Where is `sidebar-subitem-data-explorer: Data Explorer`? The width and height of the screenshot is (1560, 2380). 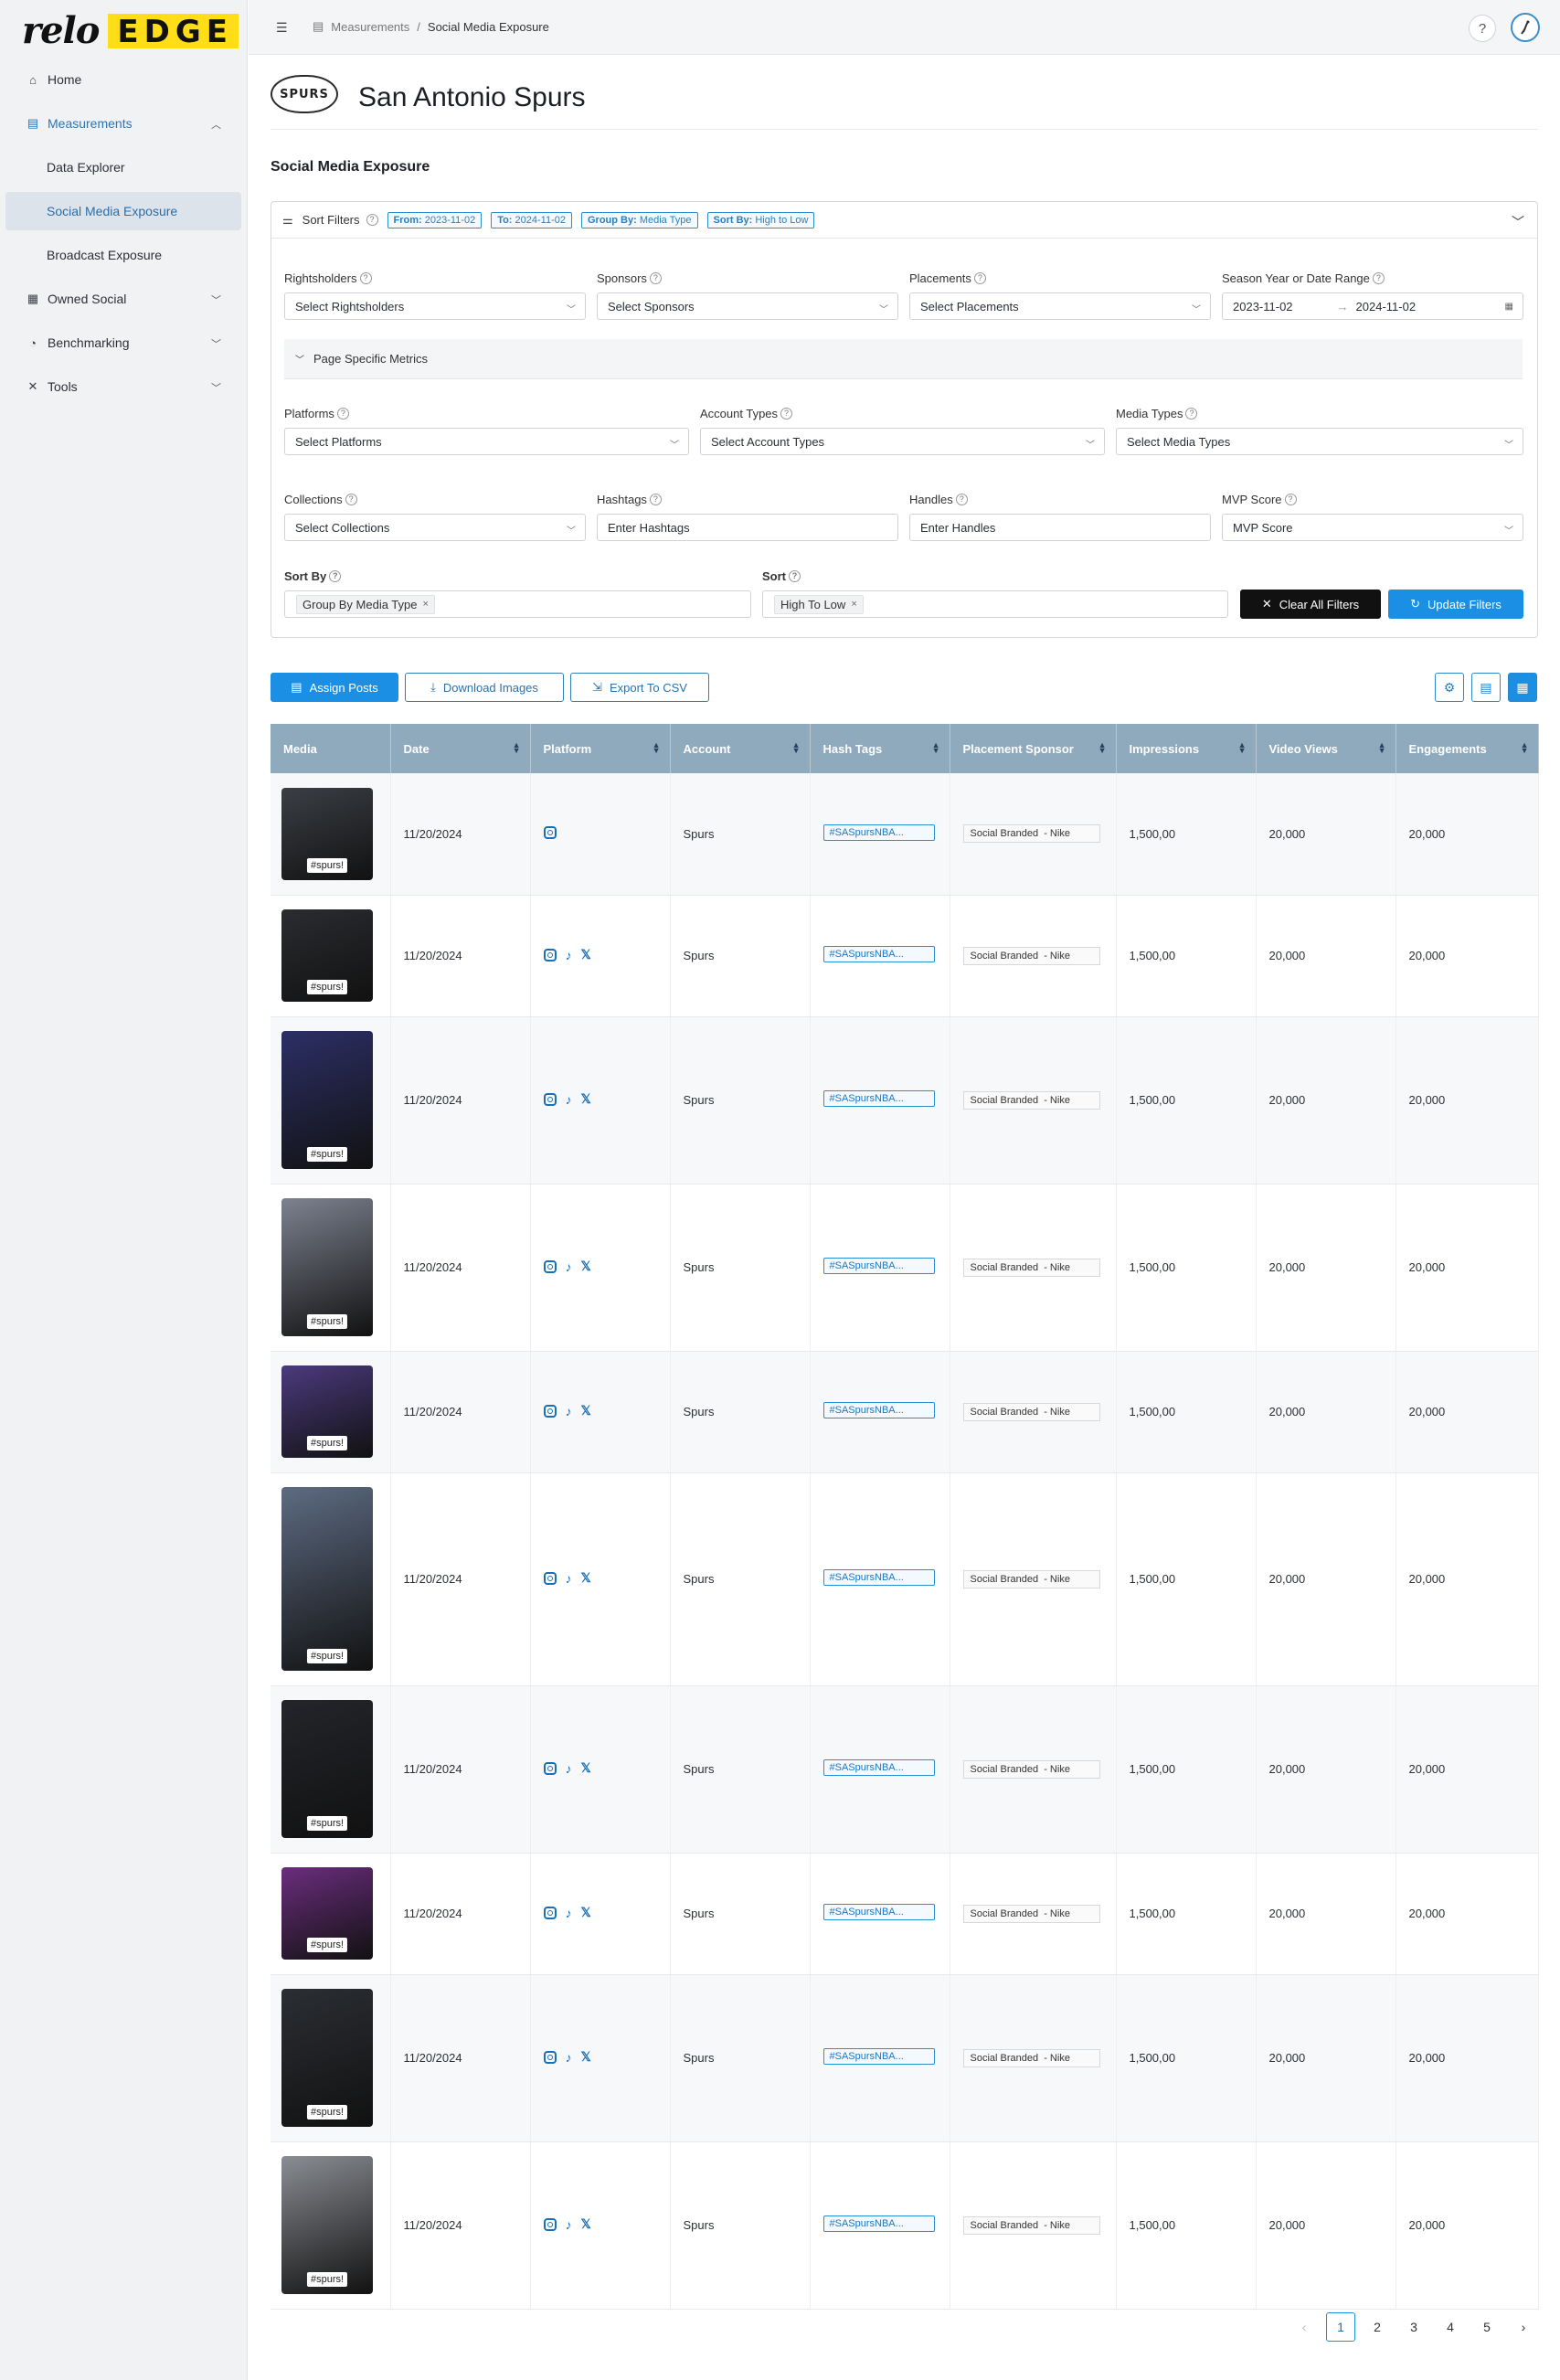
sidebar-subitem-data-explorer: Data Explorer is located at coordinates (123, 167).